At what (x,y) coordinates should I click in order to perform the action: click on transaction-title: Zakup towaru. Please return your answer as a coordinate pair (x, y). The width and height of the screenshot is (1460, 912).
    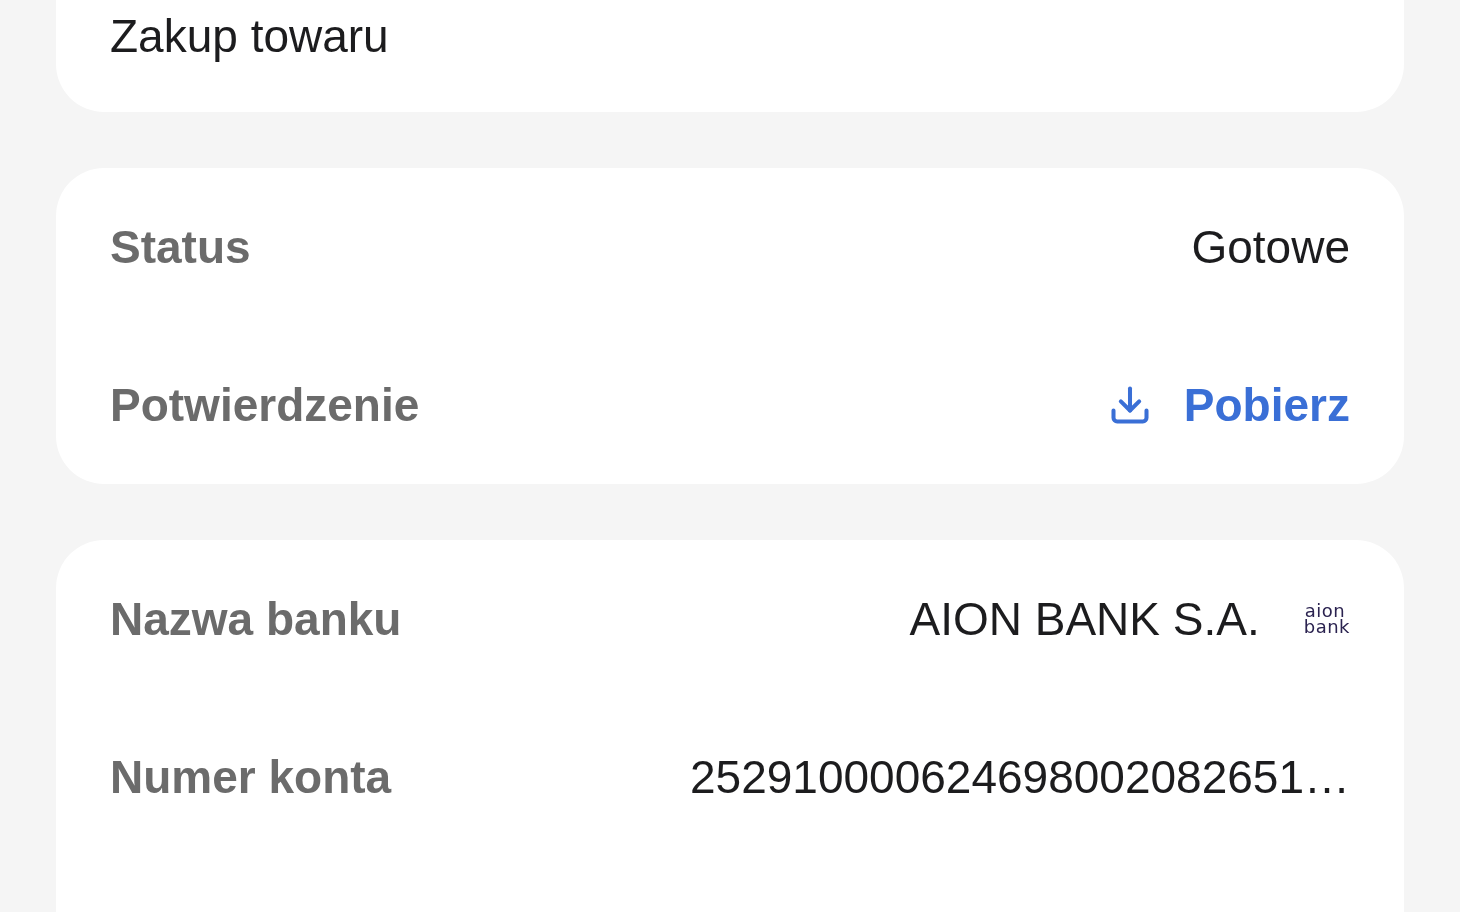
    Looking at the image, I should click on (249, 36).